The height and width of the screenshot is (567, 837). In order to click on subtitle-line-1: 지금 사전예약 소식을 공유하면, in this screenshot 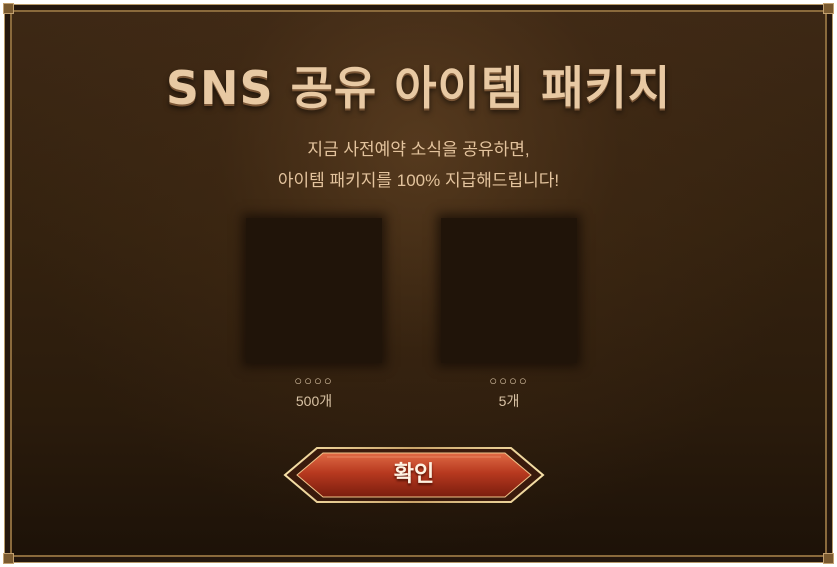, I will do `click(418, 149)`.